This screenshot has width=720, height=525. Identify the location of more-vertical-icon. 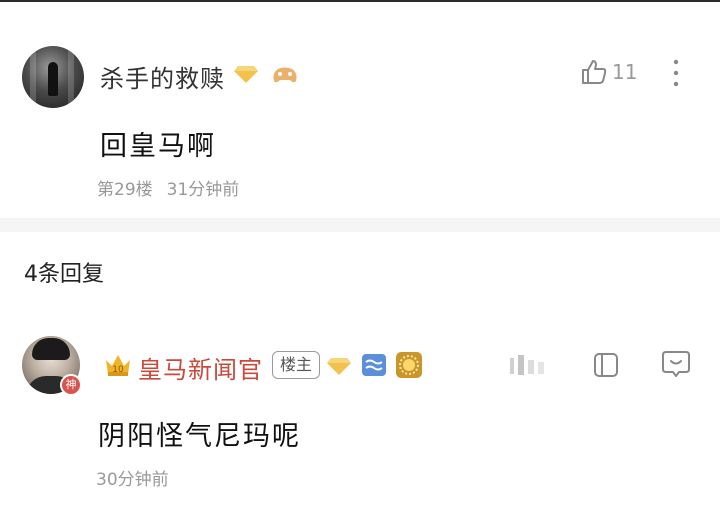
(676, 73).